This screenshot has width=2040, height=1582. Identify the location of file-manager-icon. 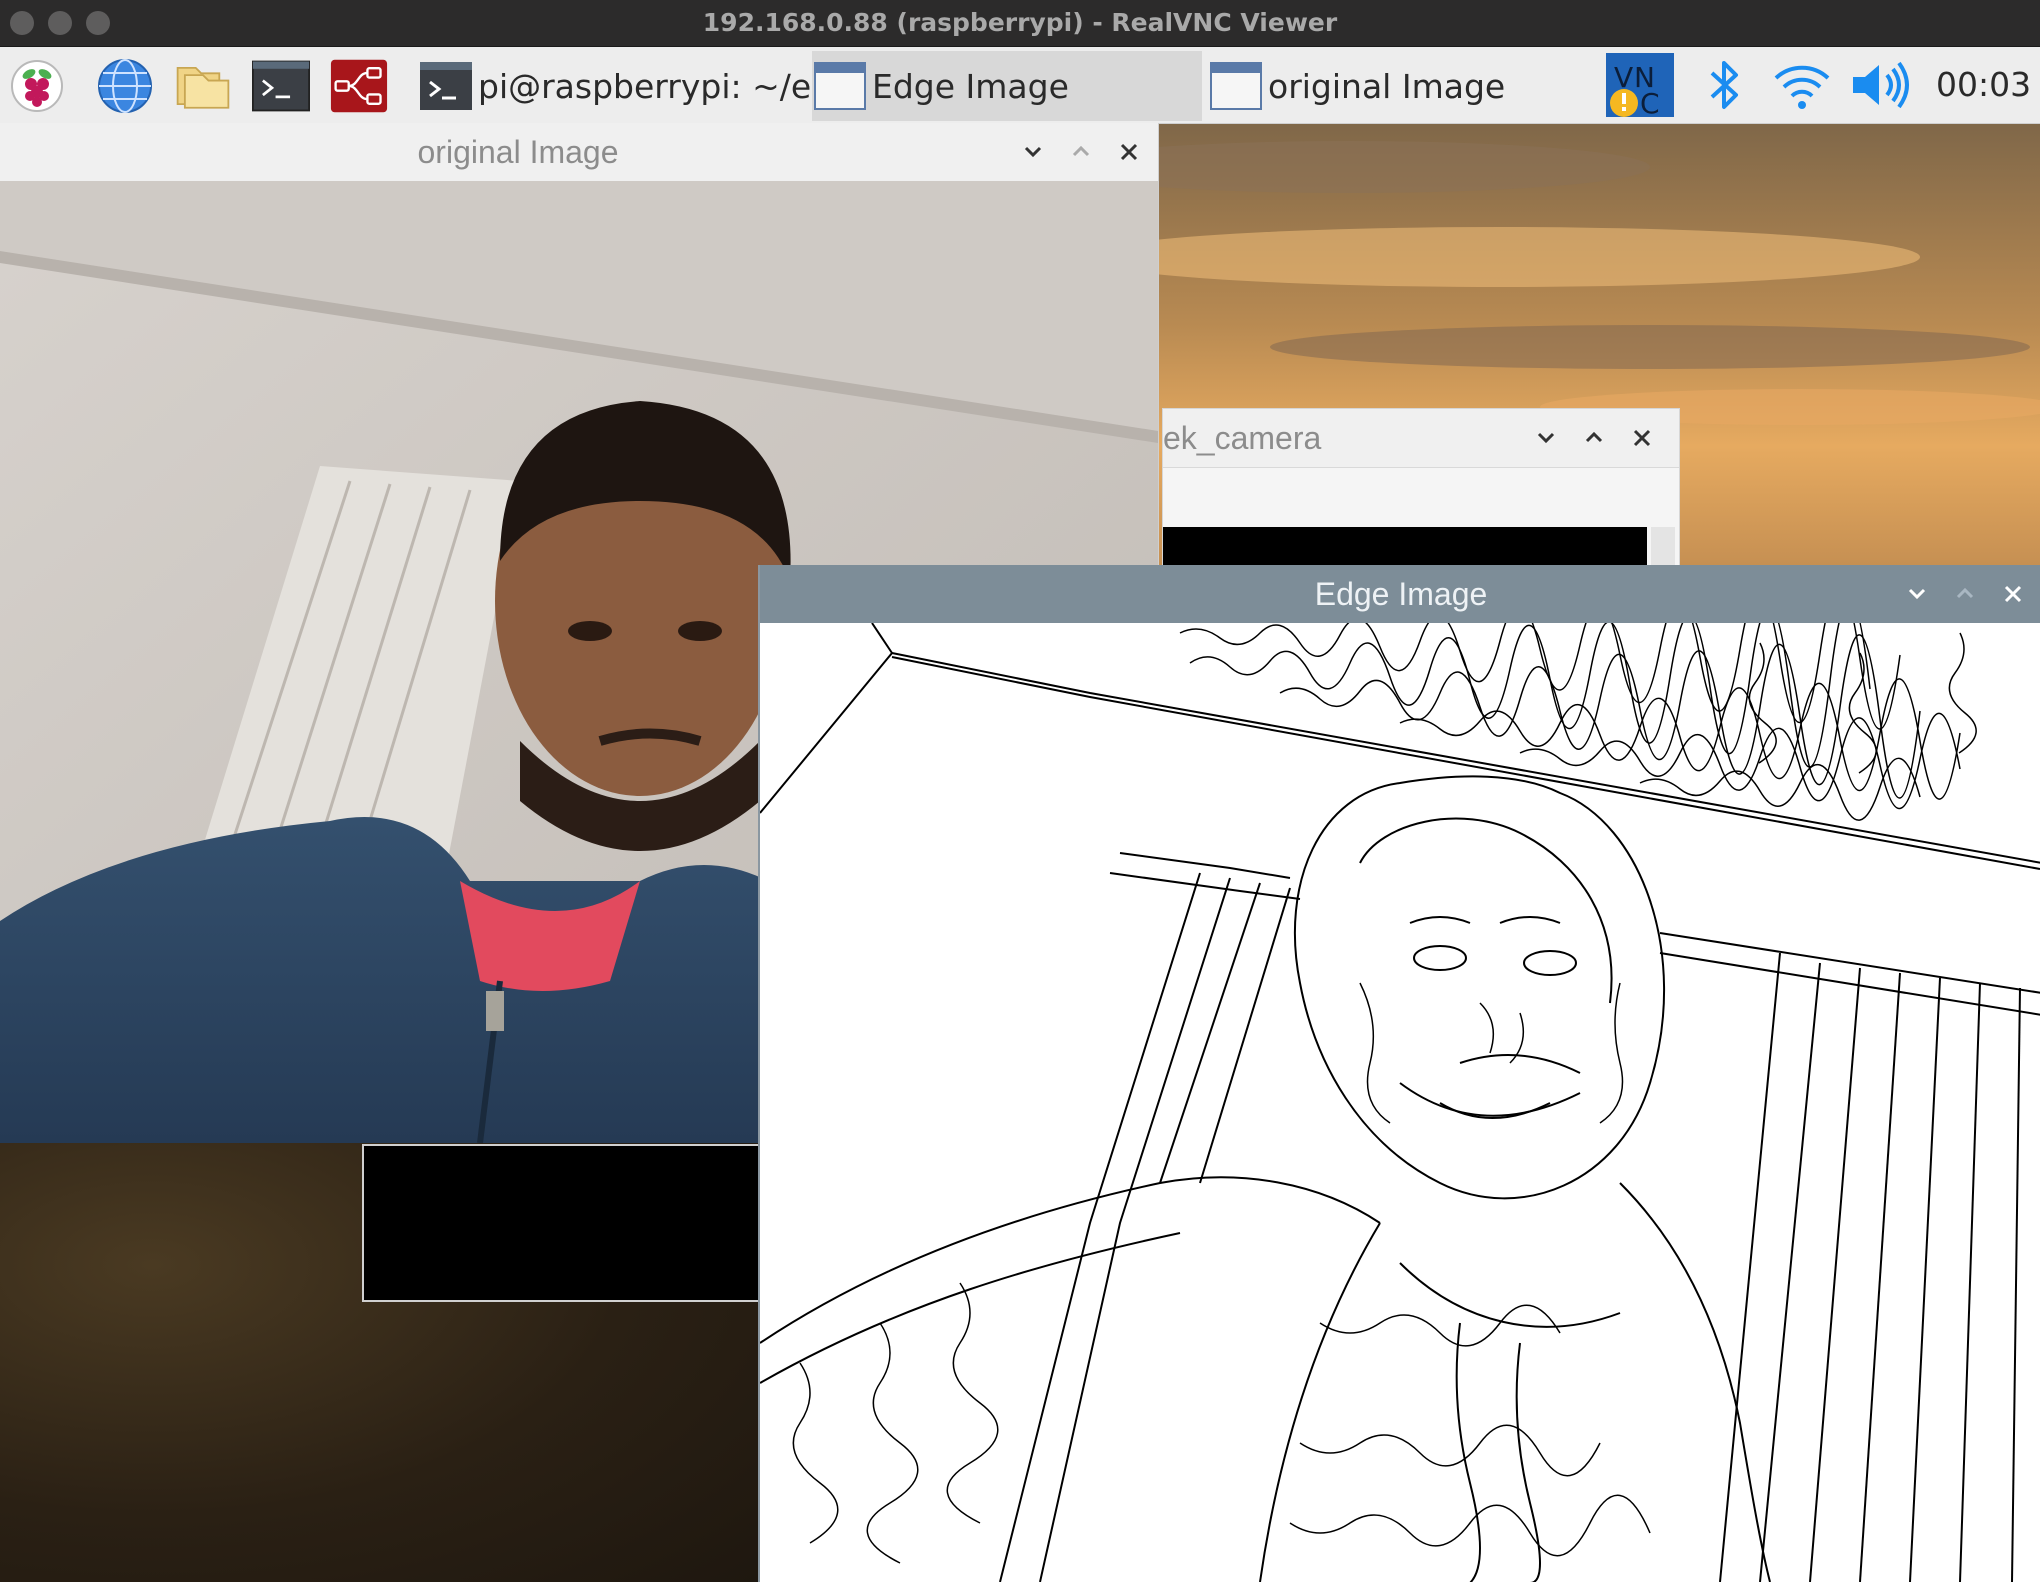
(203, 86).